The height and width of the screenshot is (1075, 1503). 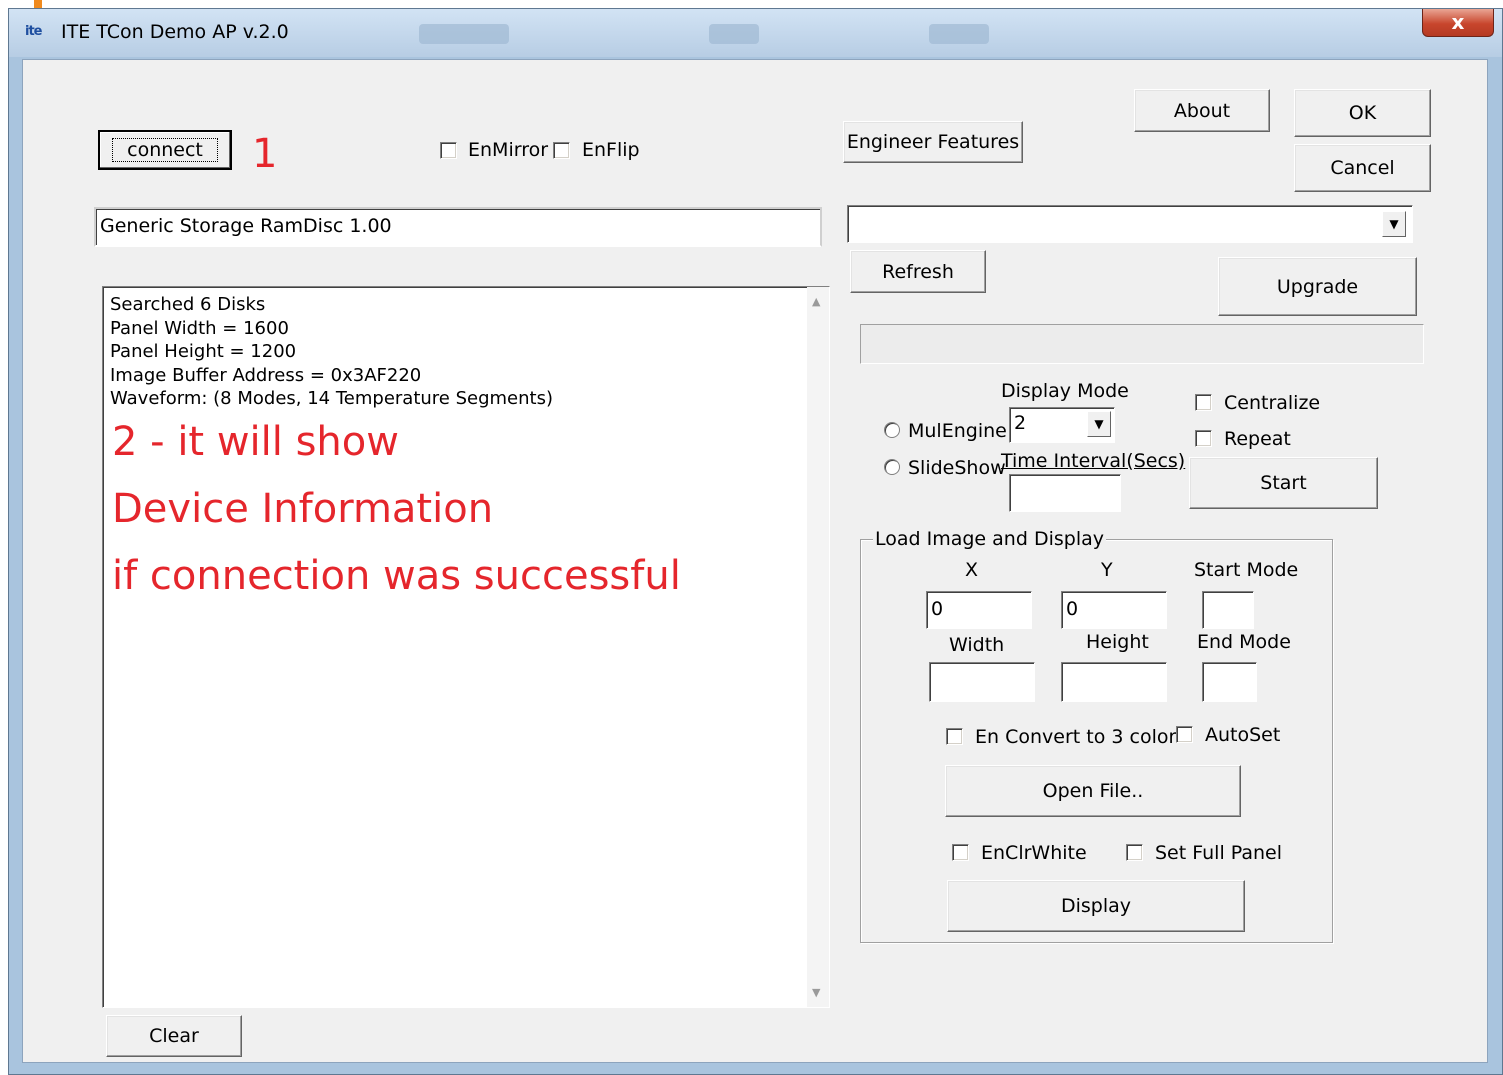 What do you see at coordinates (1243, 735) in the screenshot?
I see `autoset-label: AutoSet` at bounding box center [1243, 735].